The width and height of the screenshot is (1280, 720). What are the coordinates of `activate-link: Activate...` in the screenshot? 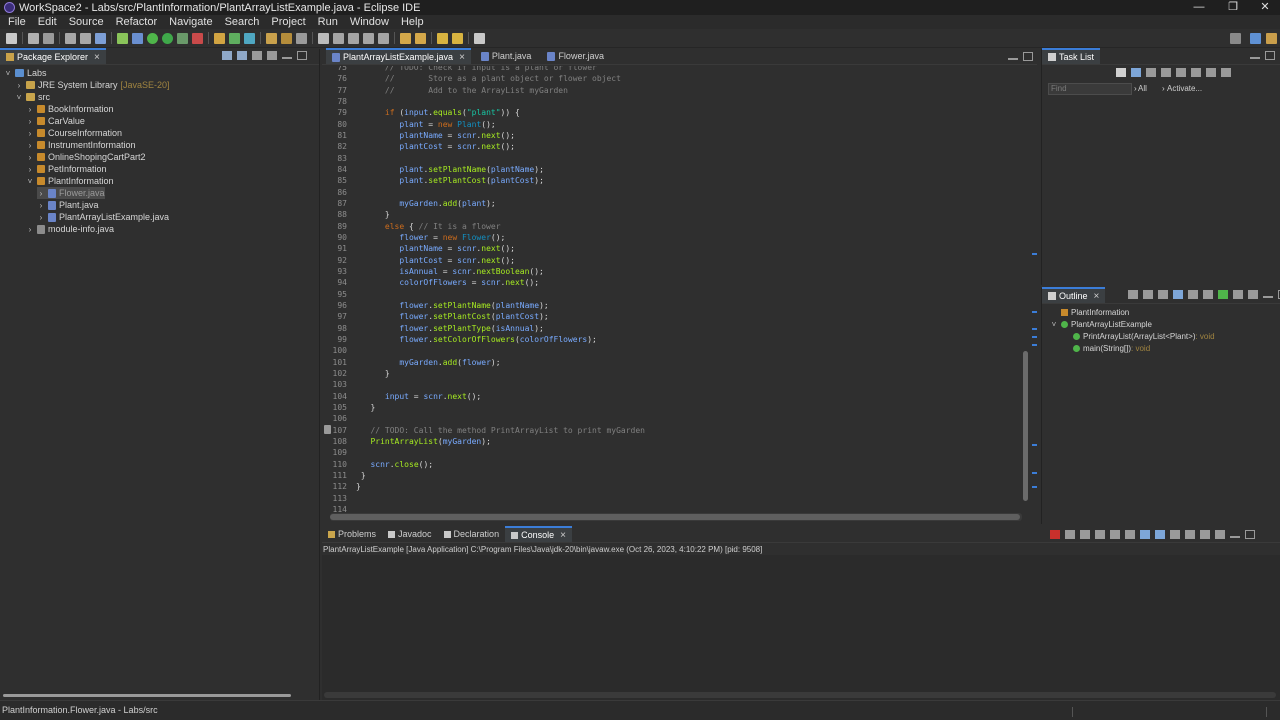 It's located at (1184, 88).